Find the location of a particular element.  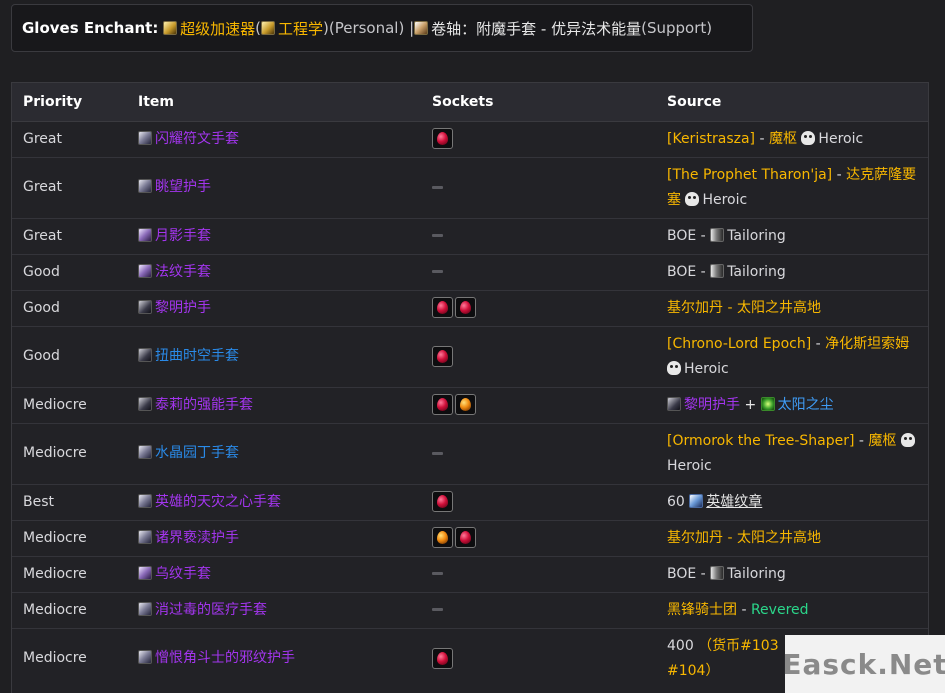

currency-link: （货币#103 is located at coordinates (738, 646).